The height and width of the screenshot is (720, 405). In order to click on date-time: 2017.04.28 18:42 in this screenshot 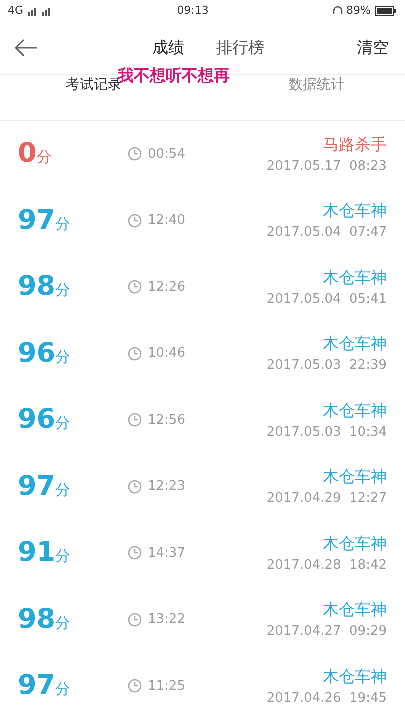, I will do `click(326, 565)`.